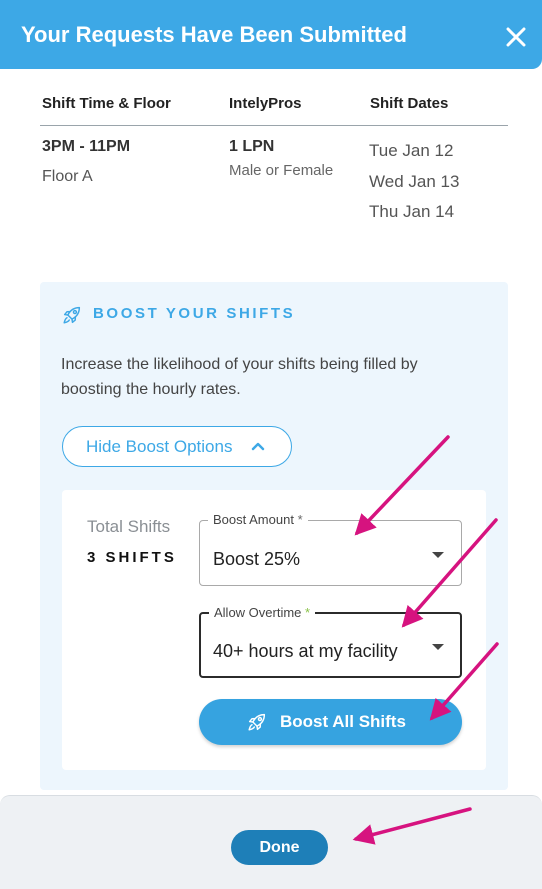  What do you see at coordinates (252, 146) in the screenshot?
I see `pros-count: 1 LPN` at bounding box center [252, 146].